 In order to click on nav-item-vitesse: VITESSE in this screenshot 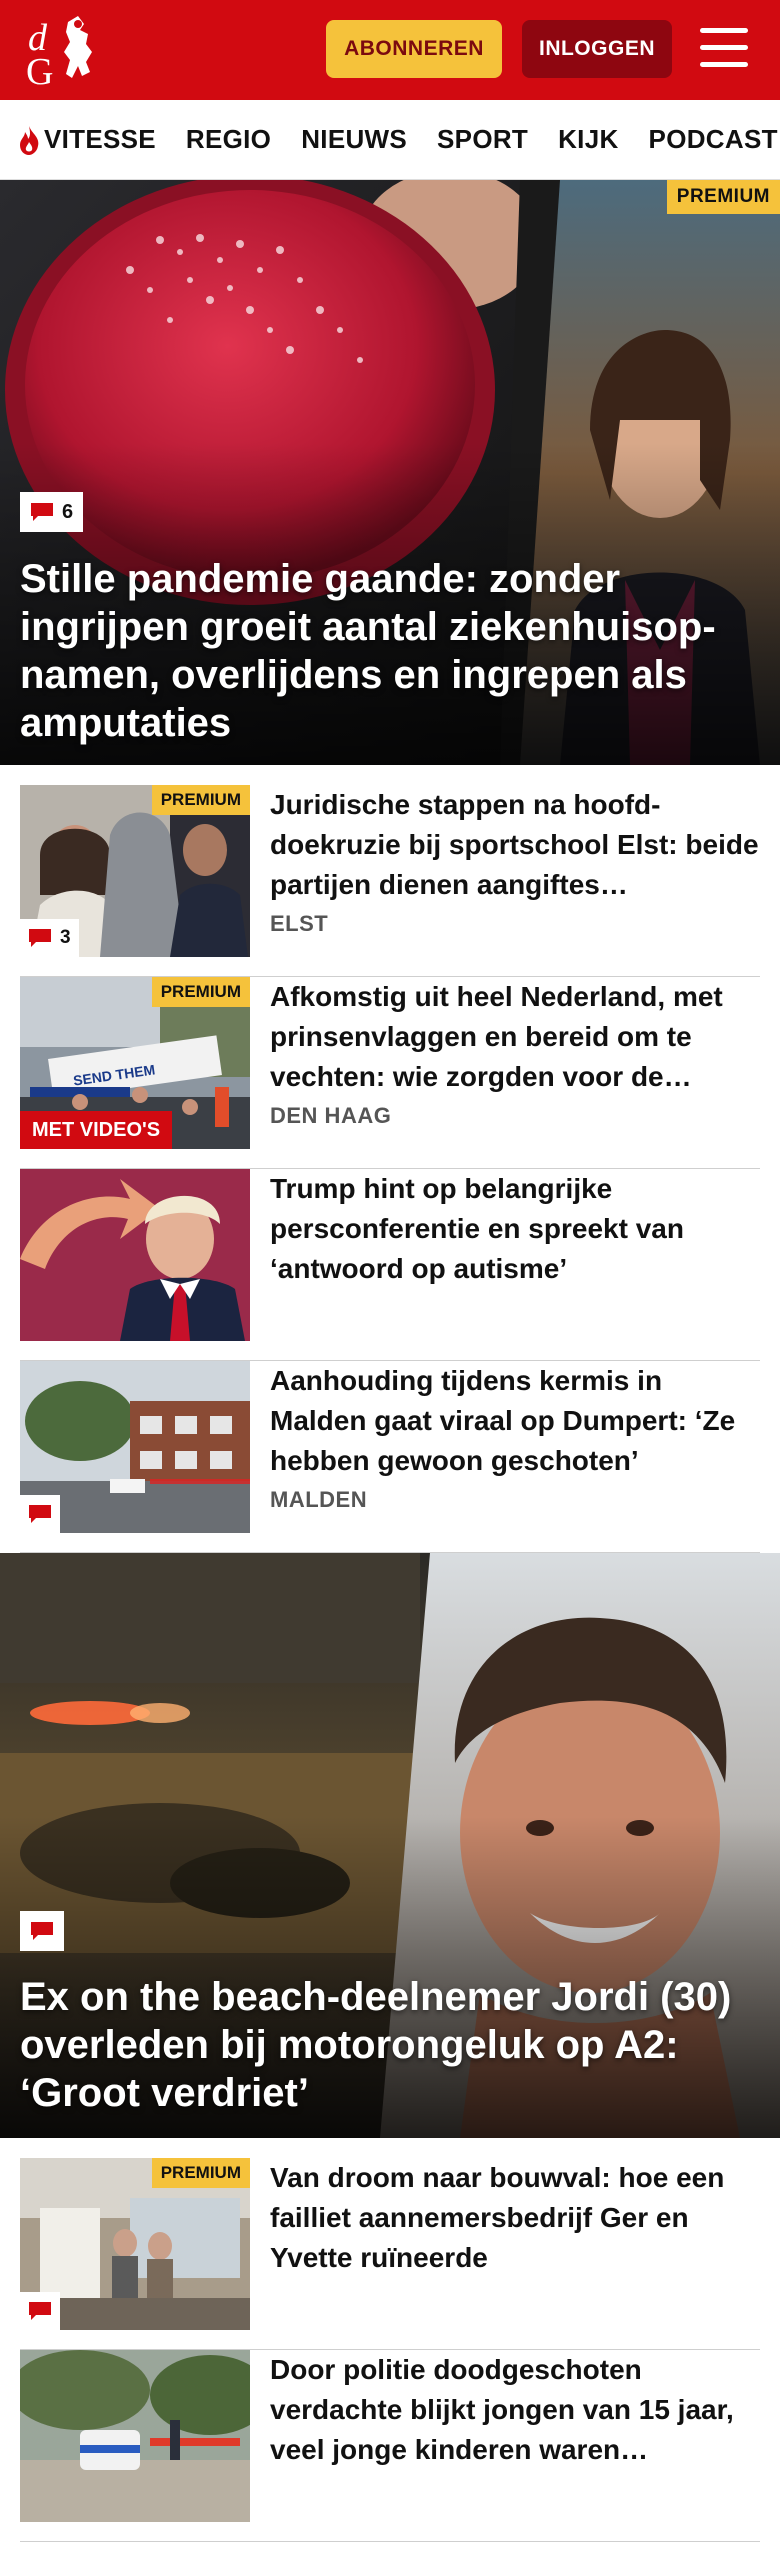, I will do `click(86, 140)`.